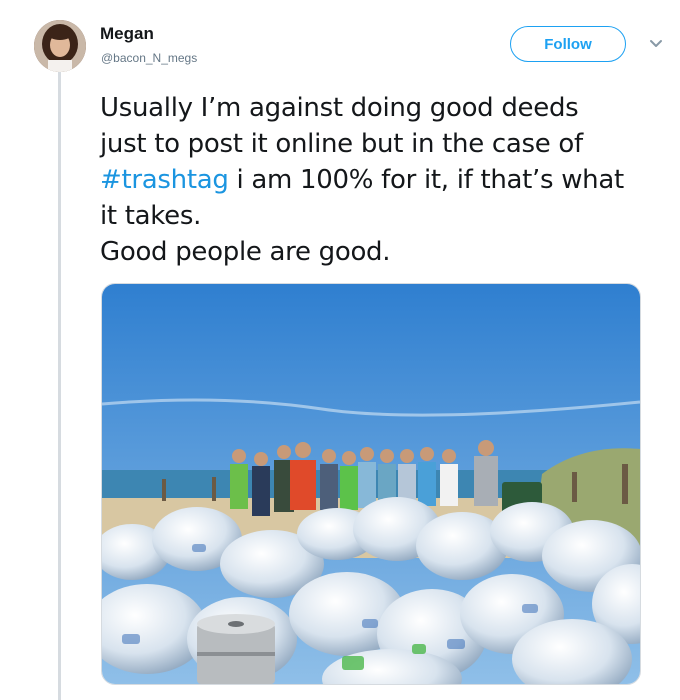  What do you see at coordinates (426, 180) in the screenshot?
I see `tweet-line-rest: i am 100% for it, if that’s what` at bounding box center [426, 180].